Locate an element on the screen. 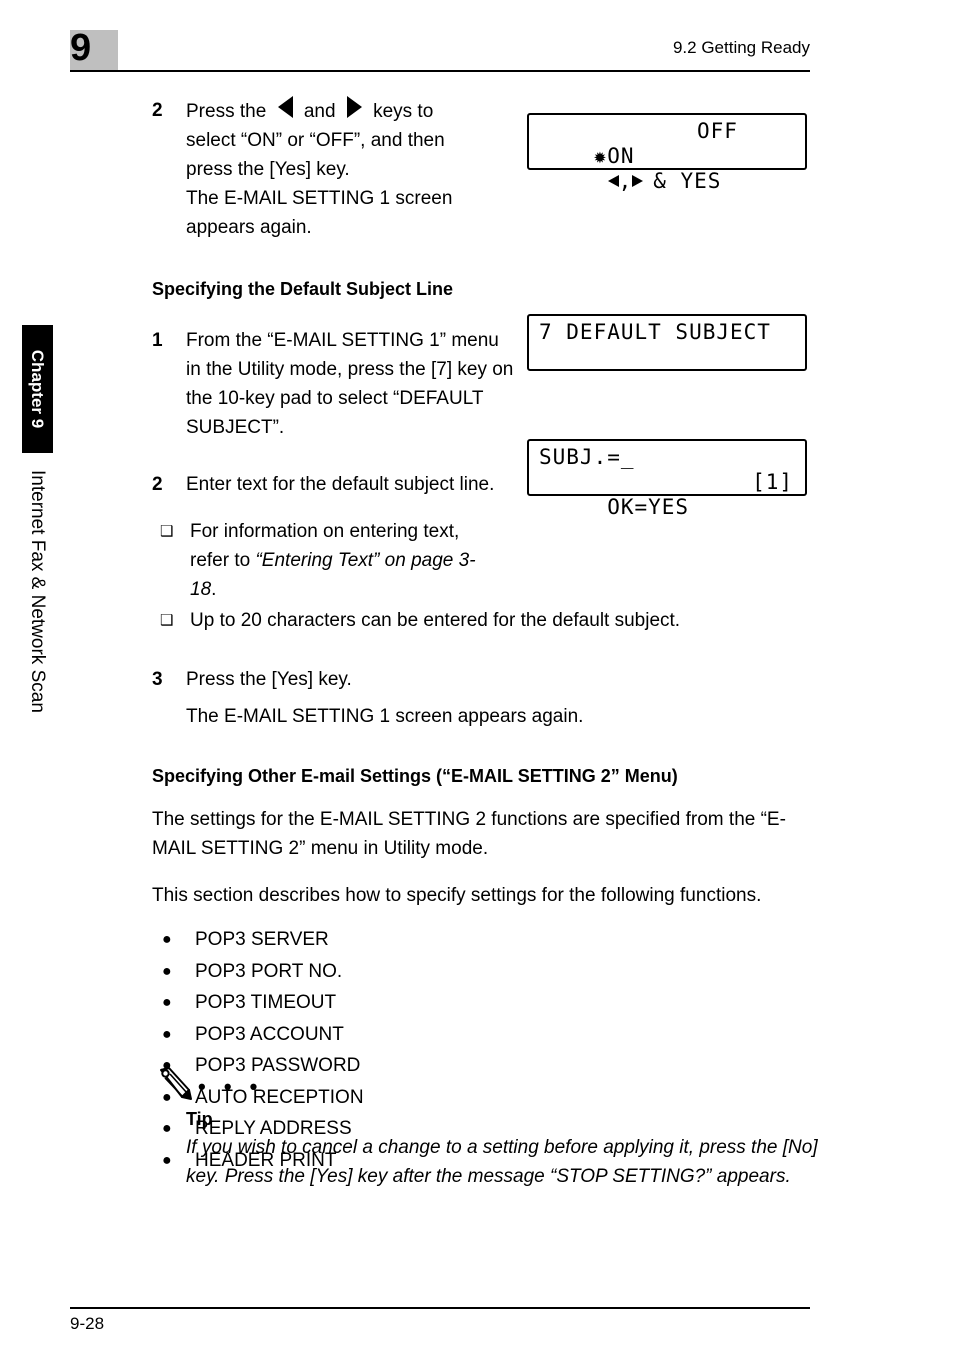  list-item: ● POP3 SERVER is located at coordinates (492, 940).